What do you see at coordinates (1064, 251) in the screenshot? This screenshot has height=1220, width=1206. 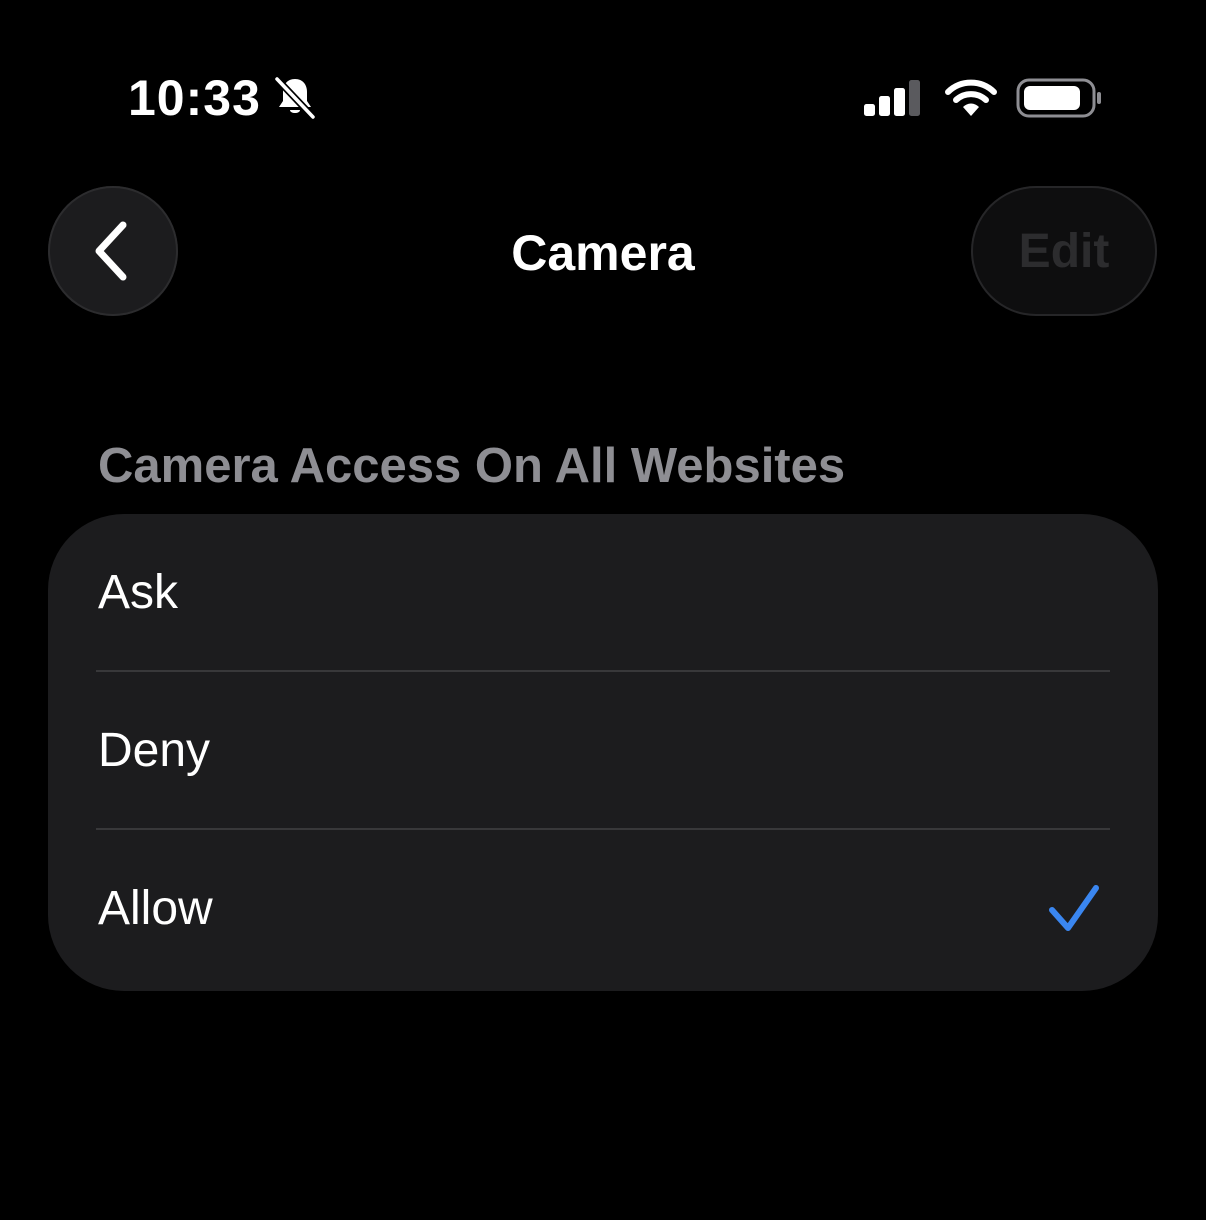 I see `edit-button: Edit` at bounding box center [1064, 251].